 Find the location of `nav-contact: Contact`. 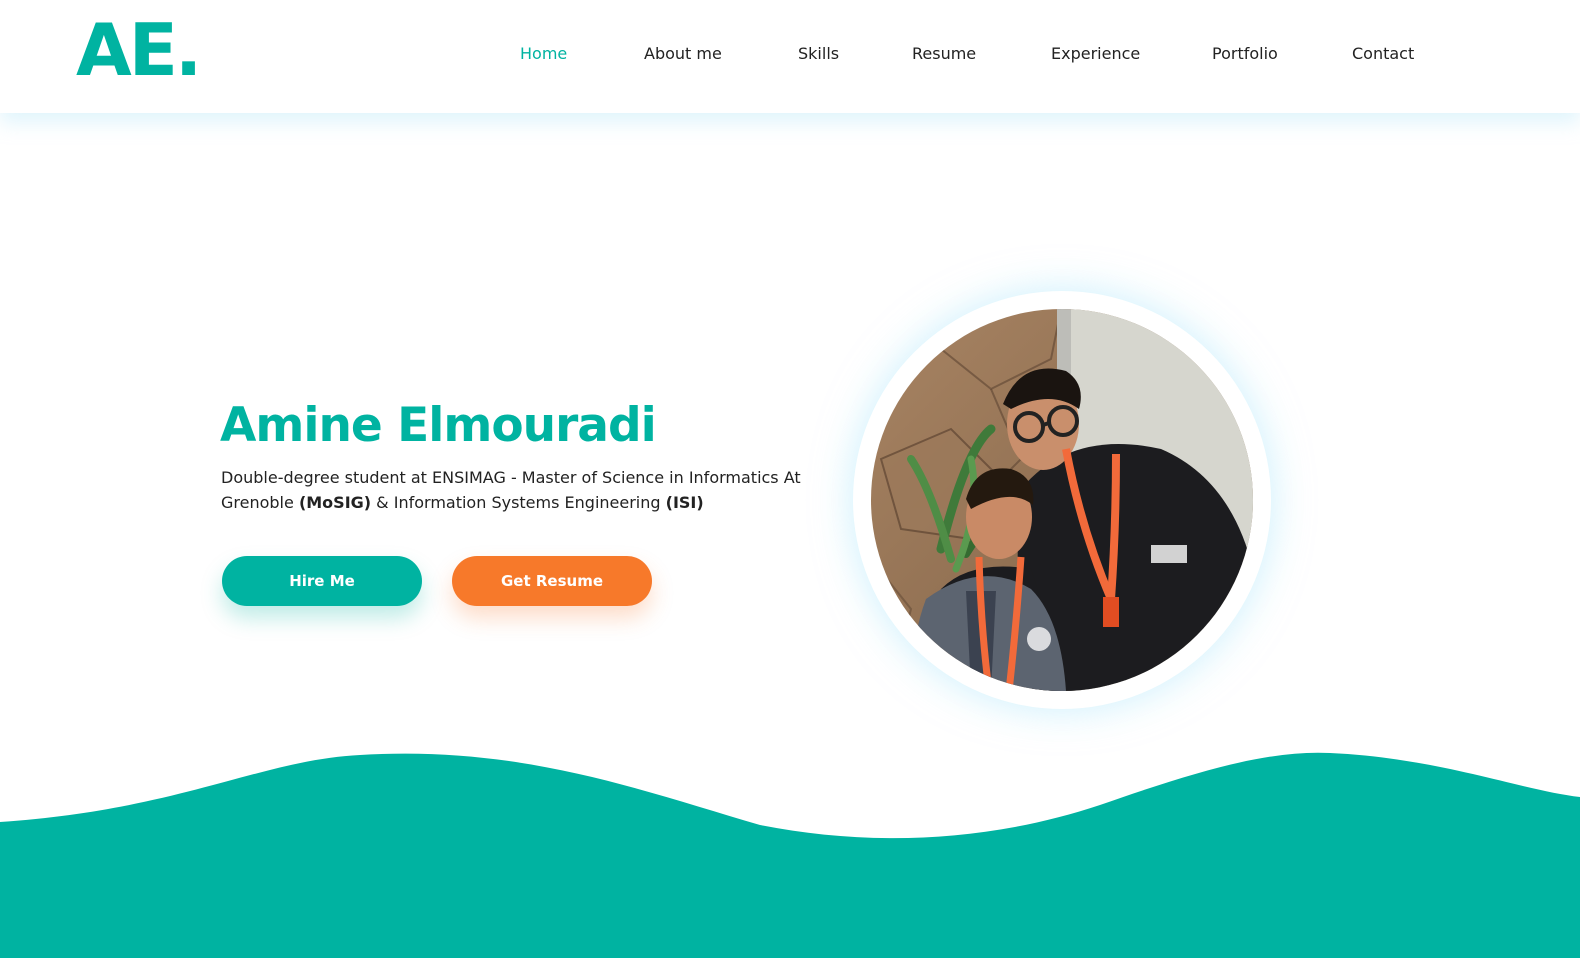

nav-contact: Contact is located at coordinates (1383, 53).